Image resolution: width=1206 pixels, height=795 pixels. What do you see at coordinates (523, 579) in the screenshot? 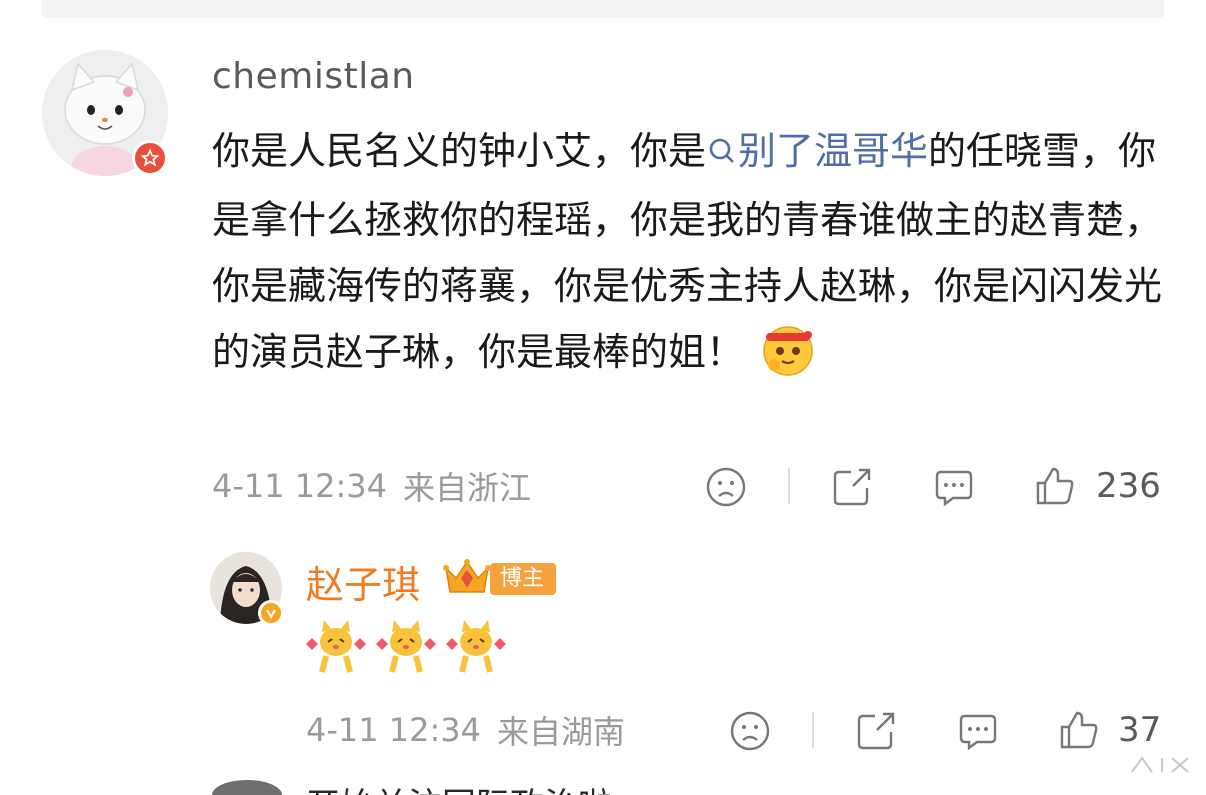
I see `blogger-badge: 博主` at bounding box center [523, 579].